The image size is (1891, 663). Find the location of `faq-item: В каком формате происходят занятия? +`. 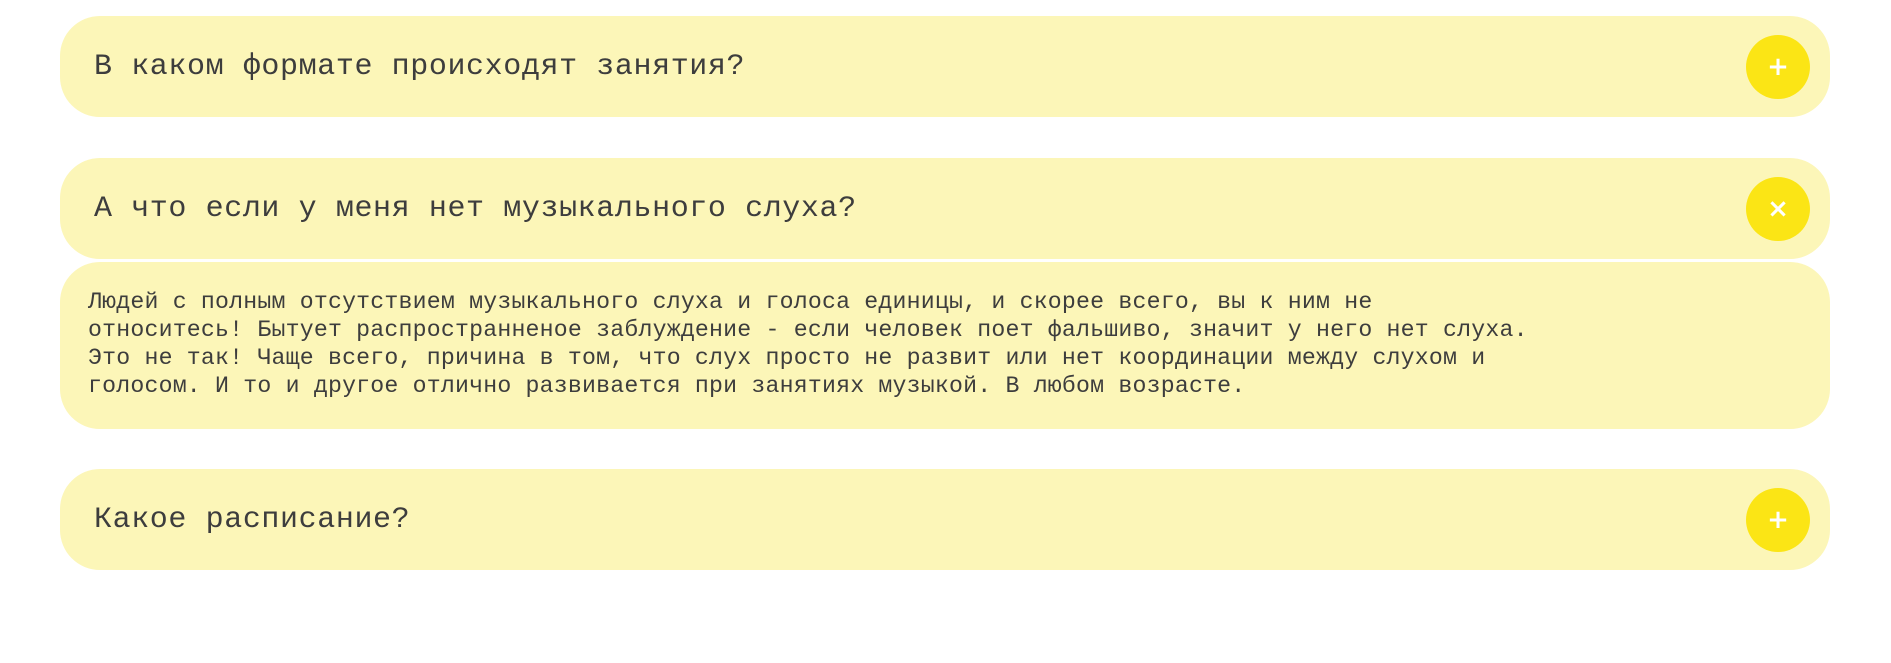

faq-item: В каком формате происходят занятия? + is located at coordinates (945, 66).